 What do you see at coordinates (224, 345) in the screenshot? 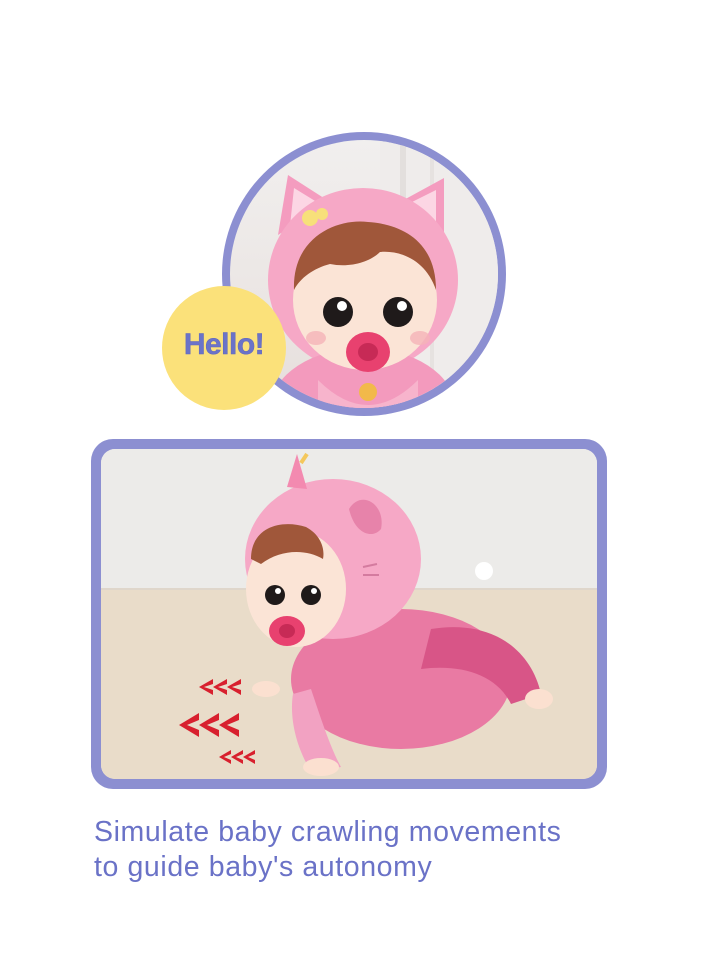
I see `hello-badge-text: Hello!` at bounding box center [224, 345].